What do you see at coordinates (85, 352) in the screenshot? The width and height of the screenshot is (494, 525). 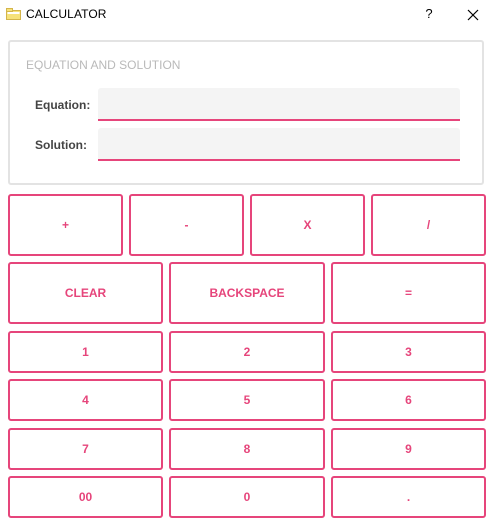 I see `digit-1-button: 1` at bounding box center [85, 352].